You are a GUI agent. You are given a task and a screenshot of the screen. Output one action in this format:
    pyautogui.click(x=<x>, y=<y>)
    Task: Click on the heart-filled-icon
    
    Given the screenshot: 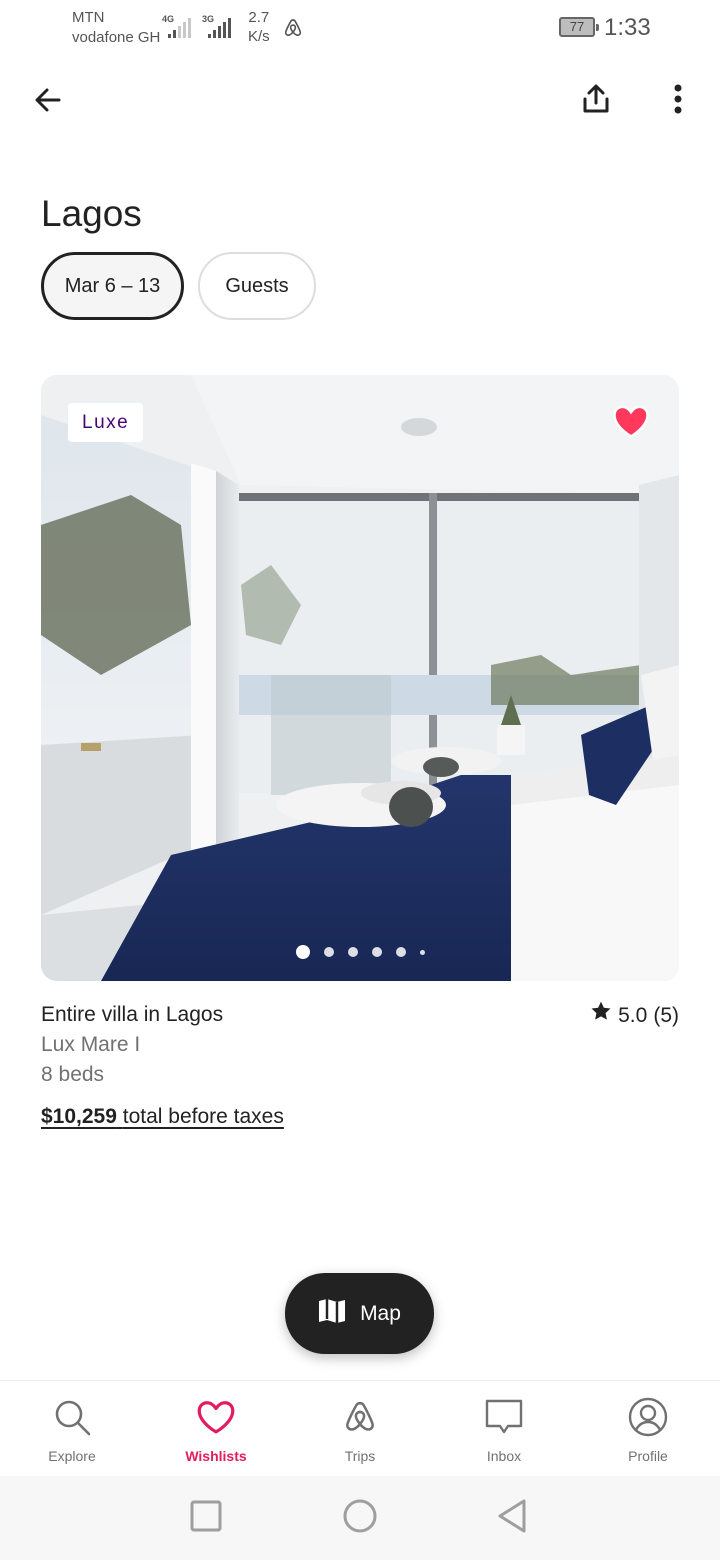 What is the action you would take?
    pyautogui.click(x=631, y=423)
    